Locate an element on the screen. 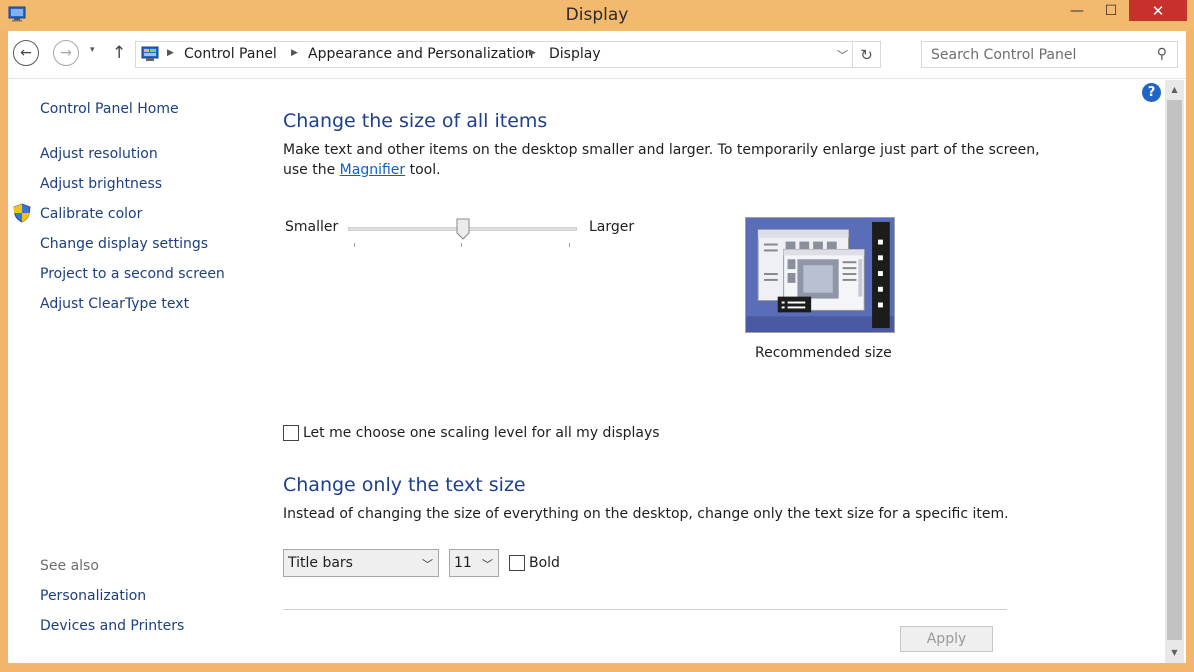 This screenshot has width=1194, height=672. scroll-up-icon: ▲ is located at coordinates (1174, 89).